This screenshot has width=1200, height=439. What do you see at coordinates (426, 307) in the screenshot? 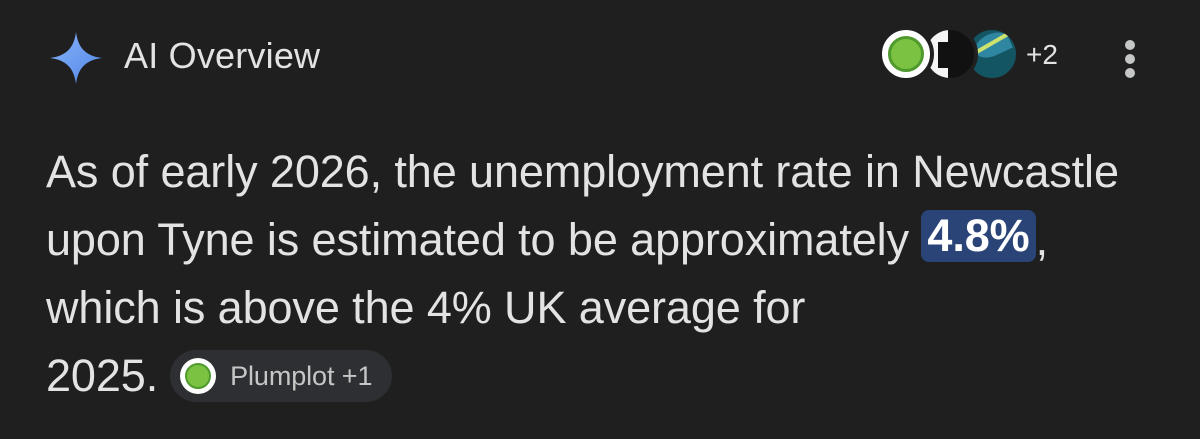
I see `answer-line: which is above the 4% UK average for` at bounding box center [426, 307].